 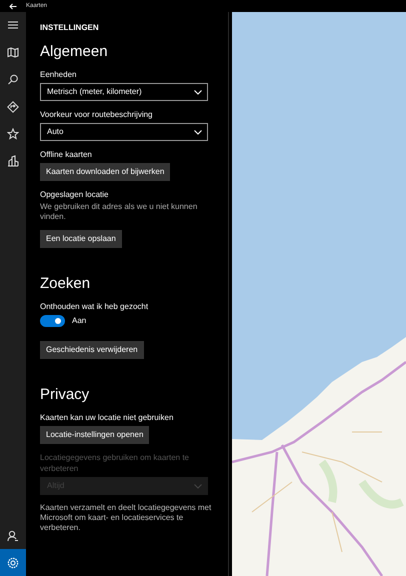 I want to click on setting-label: Eenheden, so click(x=59, y=74).